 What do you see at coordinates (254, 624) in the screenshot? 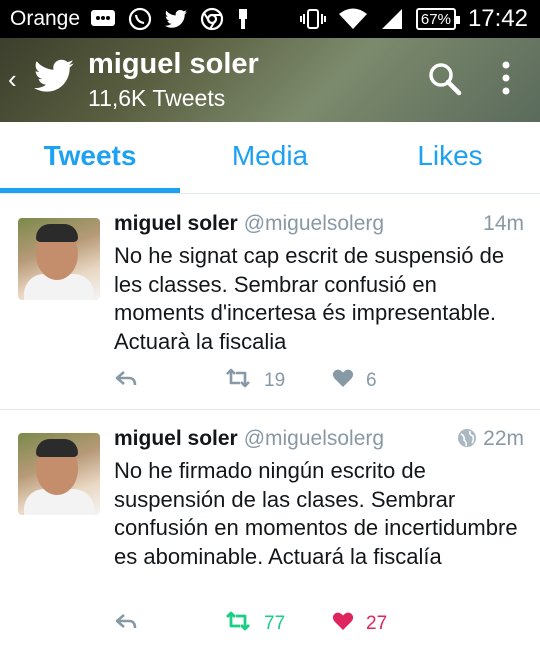
I see `retweet-button: 77` at bounding box center [254, 624].